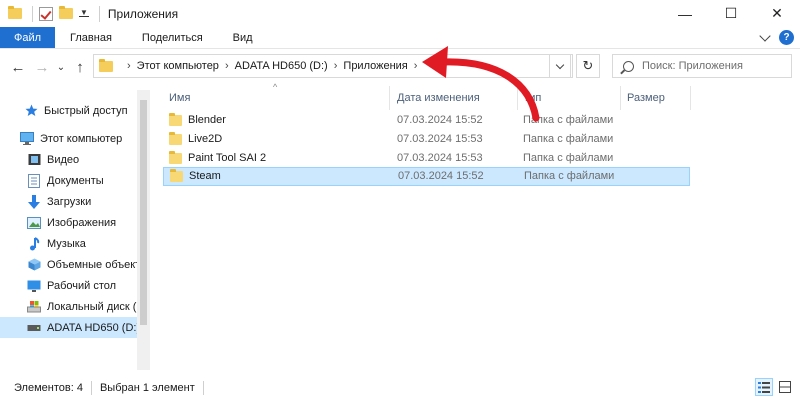 This screenshot has height=399, width=800. I want to click on sidebar-item-label: Этот компьютер, so click(81, 138).